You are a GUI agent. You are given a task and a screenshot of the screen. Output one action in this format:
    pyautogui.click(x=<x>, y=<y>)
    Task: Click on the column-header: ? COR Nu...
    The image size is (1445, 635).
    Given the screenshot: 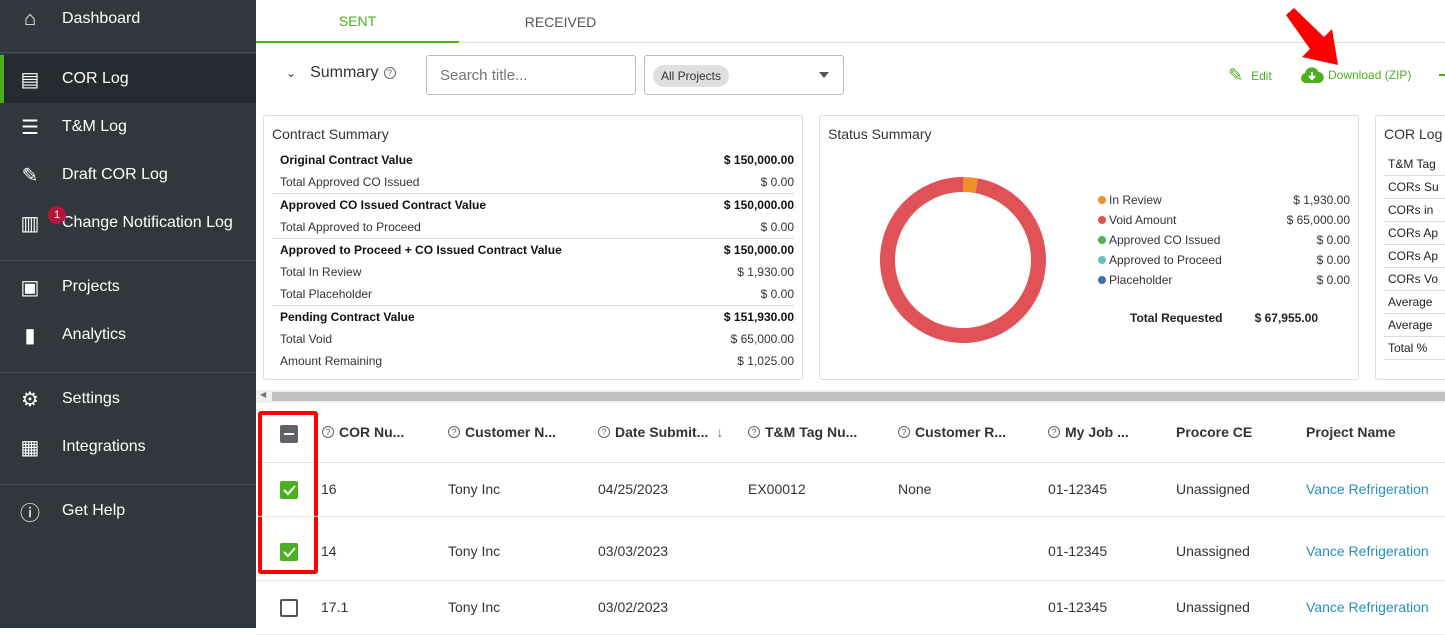 What is the action you would take?
    pyautogui.click(x=363, y=432)
    